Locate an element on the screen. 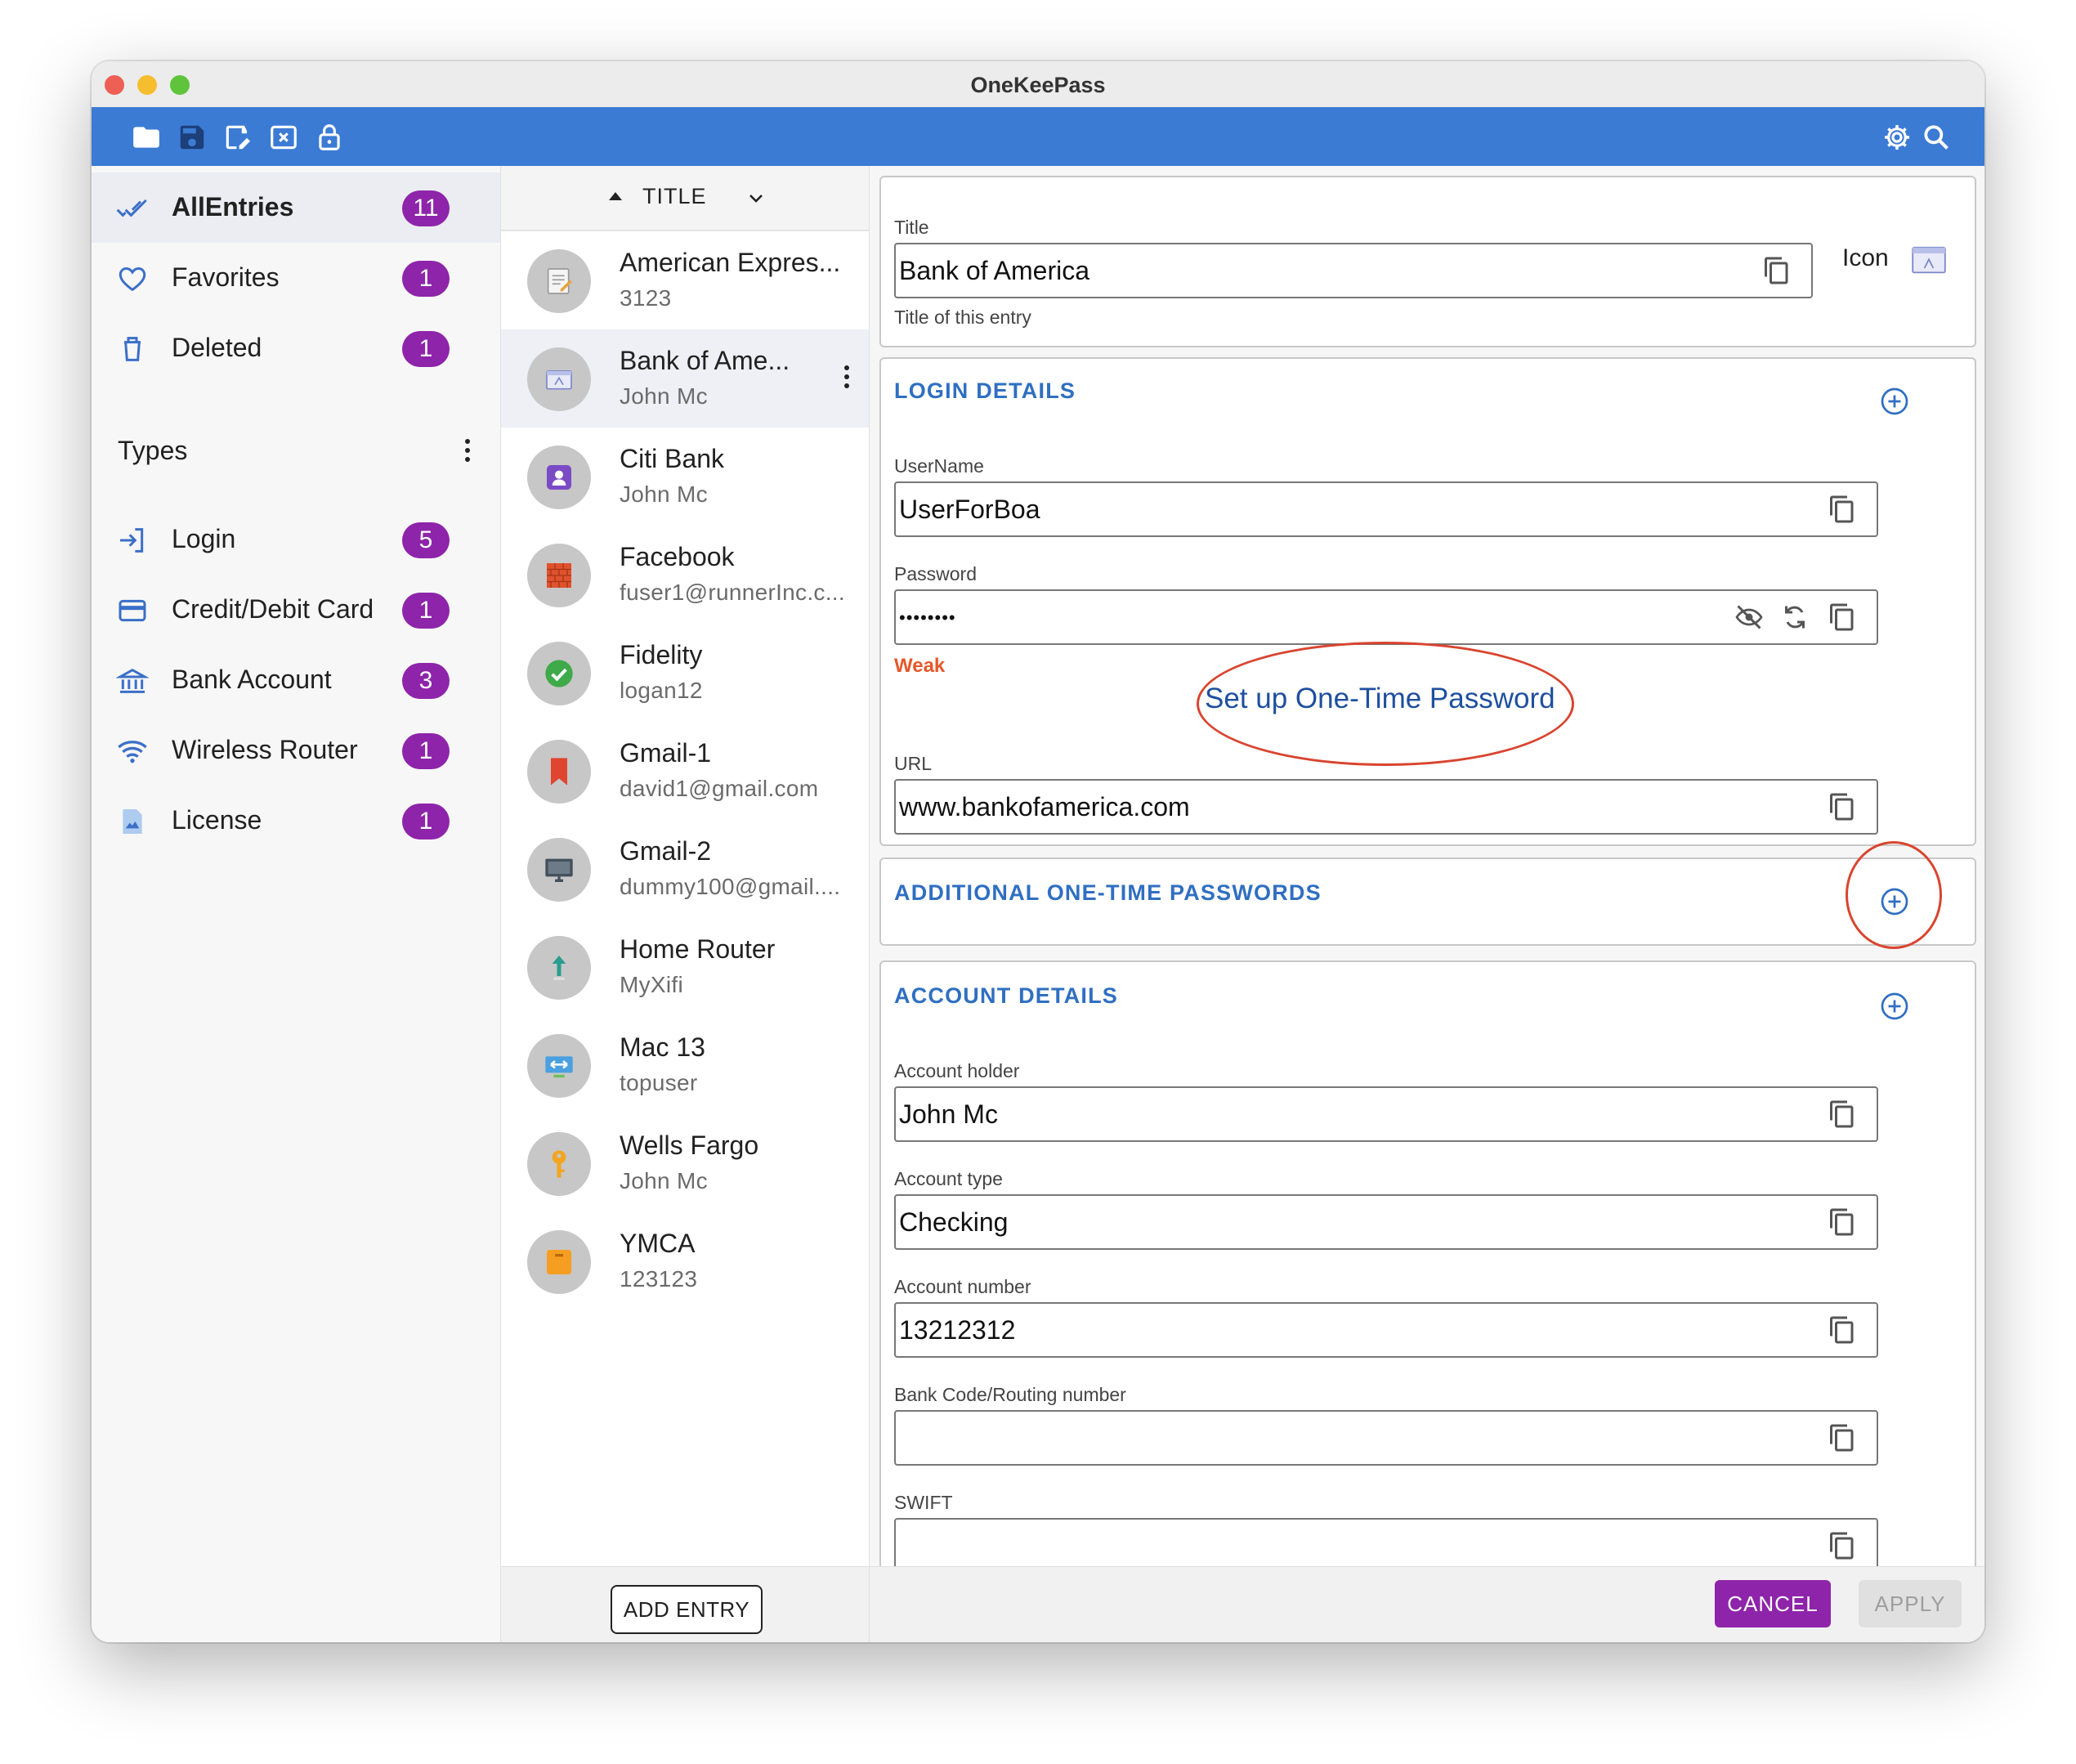 Image resolution: width=2076 pixels, height=1764 pixels. sidebar-item-wireless-router: Wireless Router 1 is located at coordinates (296, 750).